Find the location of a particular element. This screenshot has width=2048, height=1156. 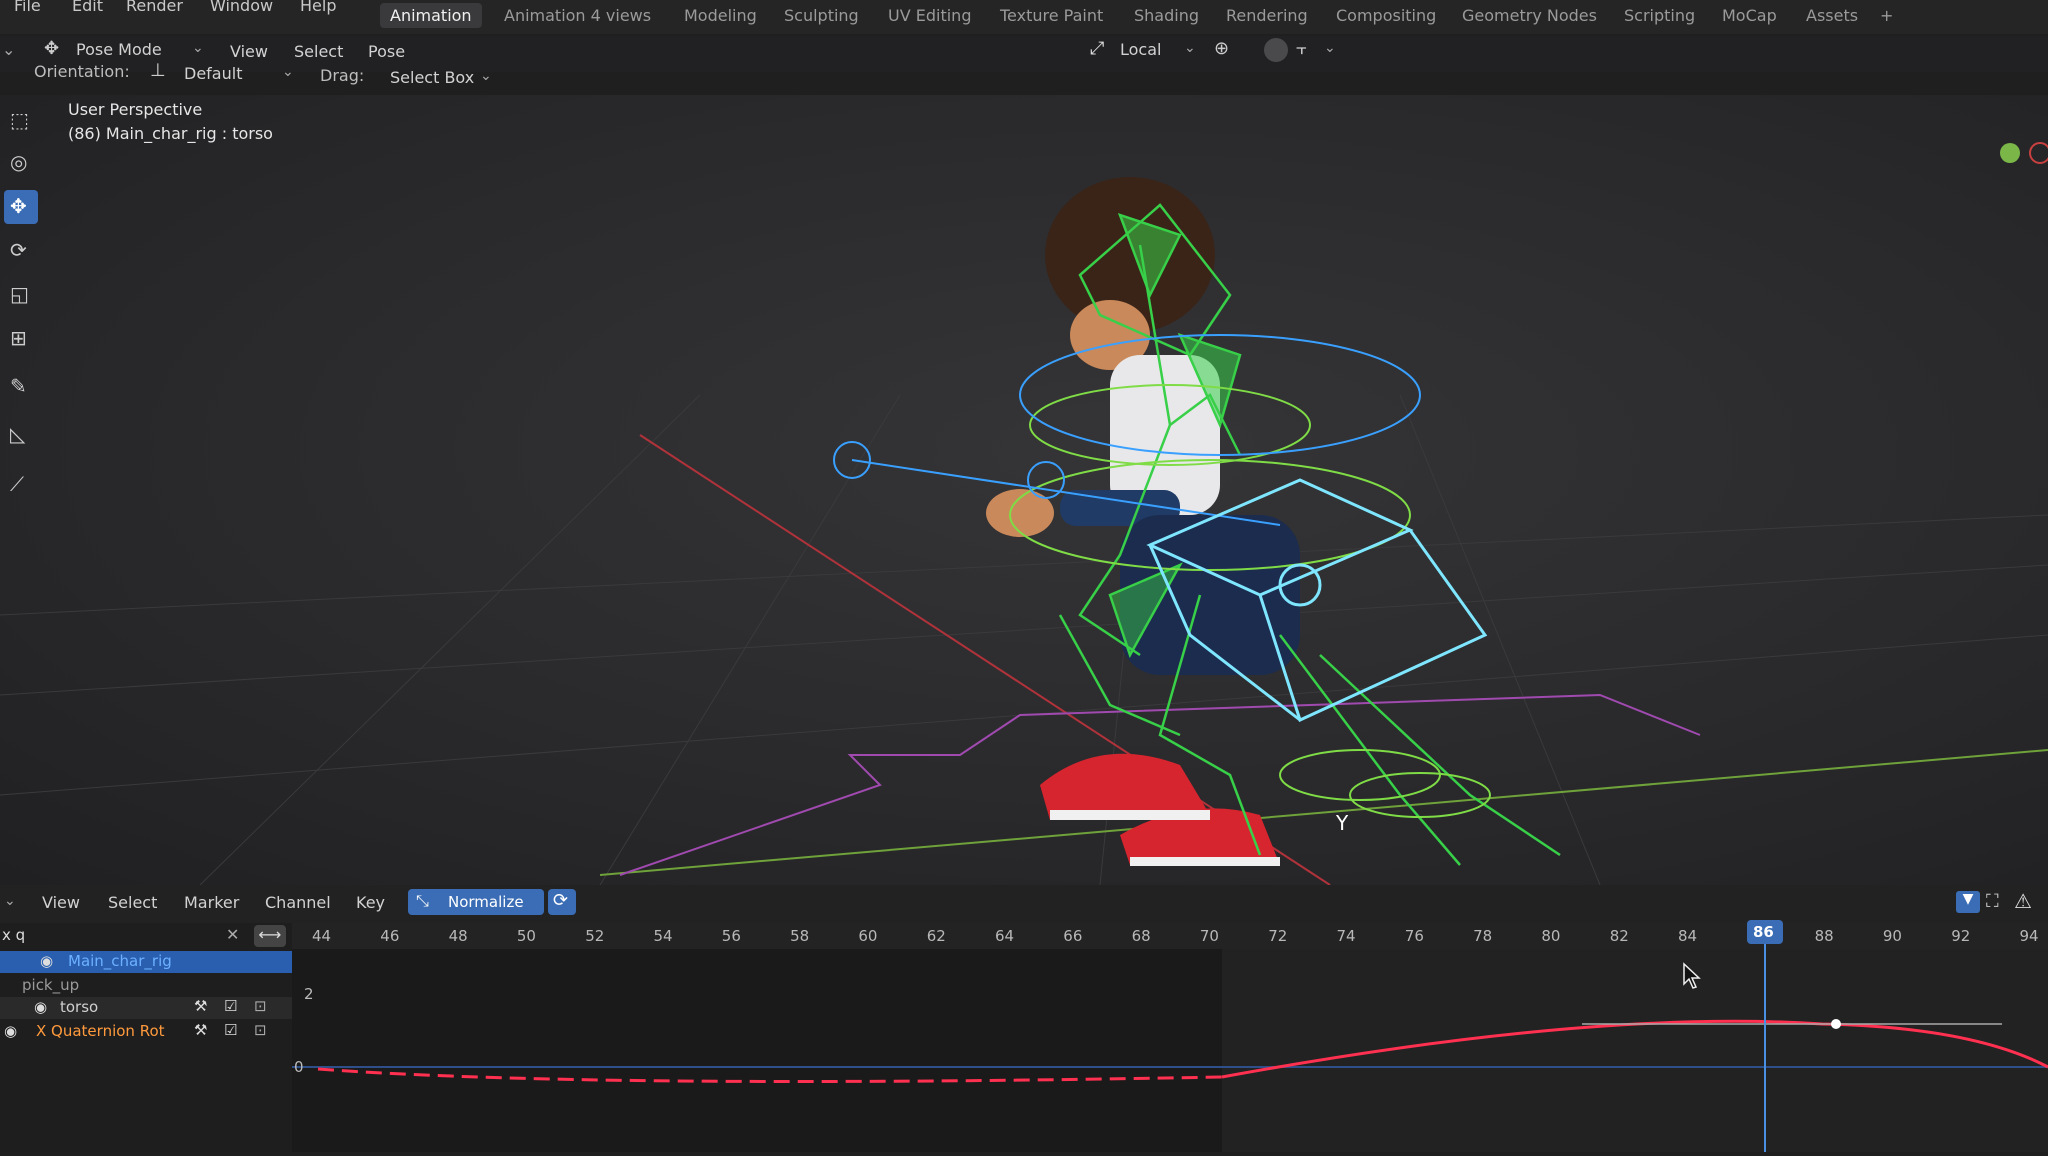

pivot-point-icon: ⊕ is located at coordinates (1221, 48).